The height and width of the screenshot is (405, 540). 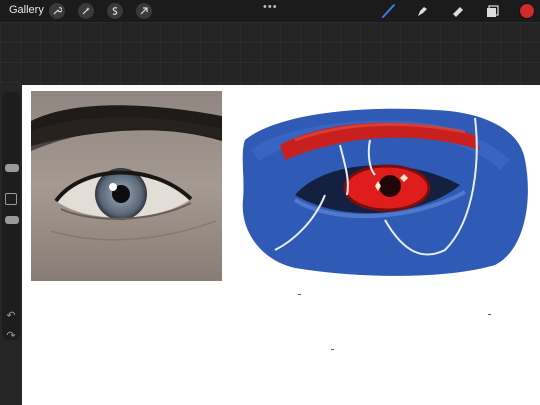 What do you see at coordinates (12, 220) in the screenshot?
I see `opacity-slider` at bounding box center [12, 220].